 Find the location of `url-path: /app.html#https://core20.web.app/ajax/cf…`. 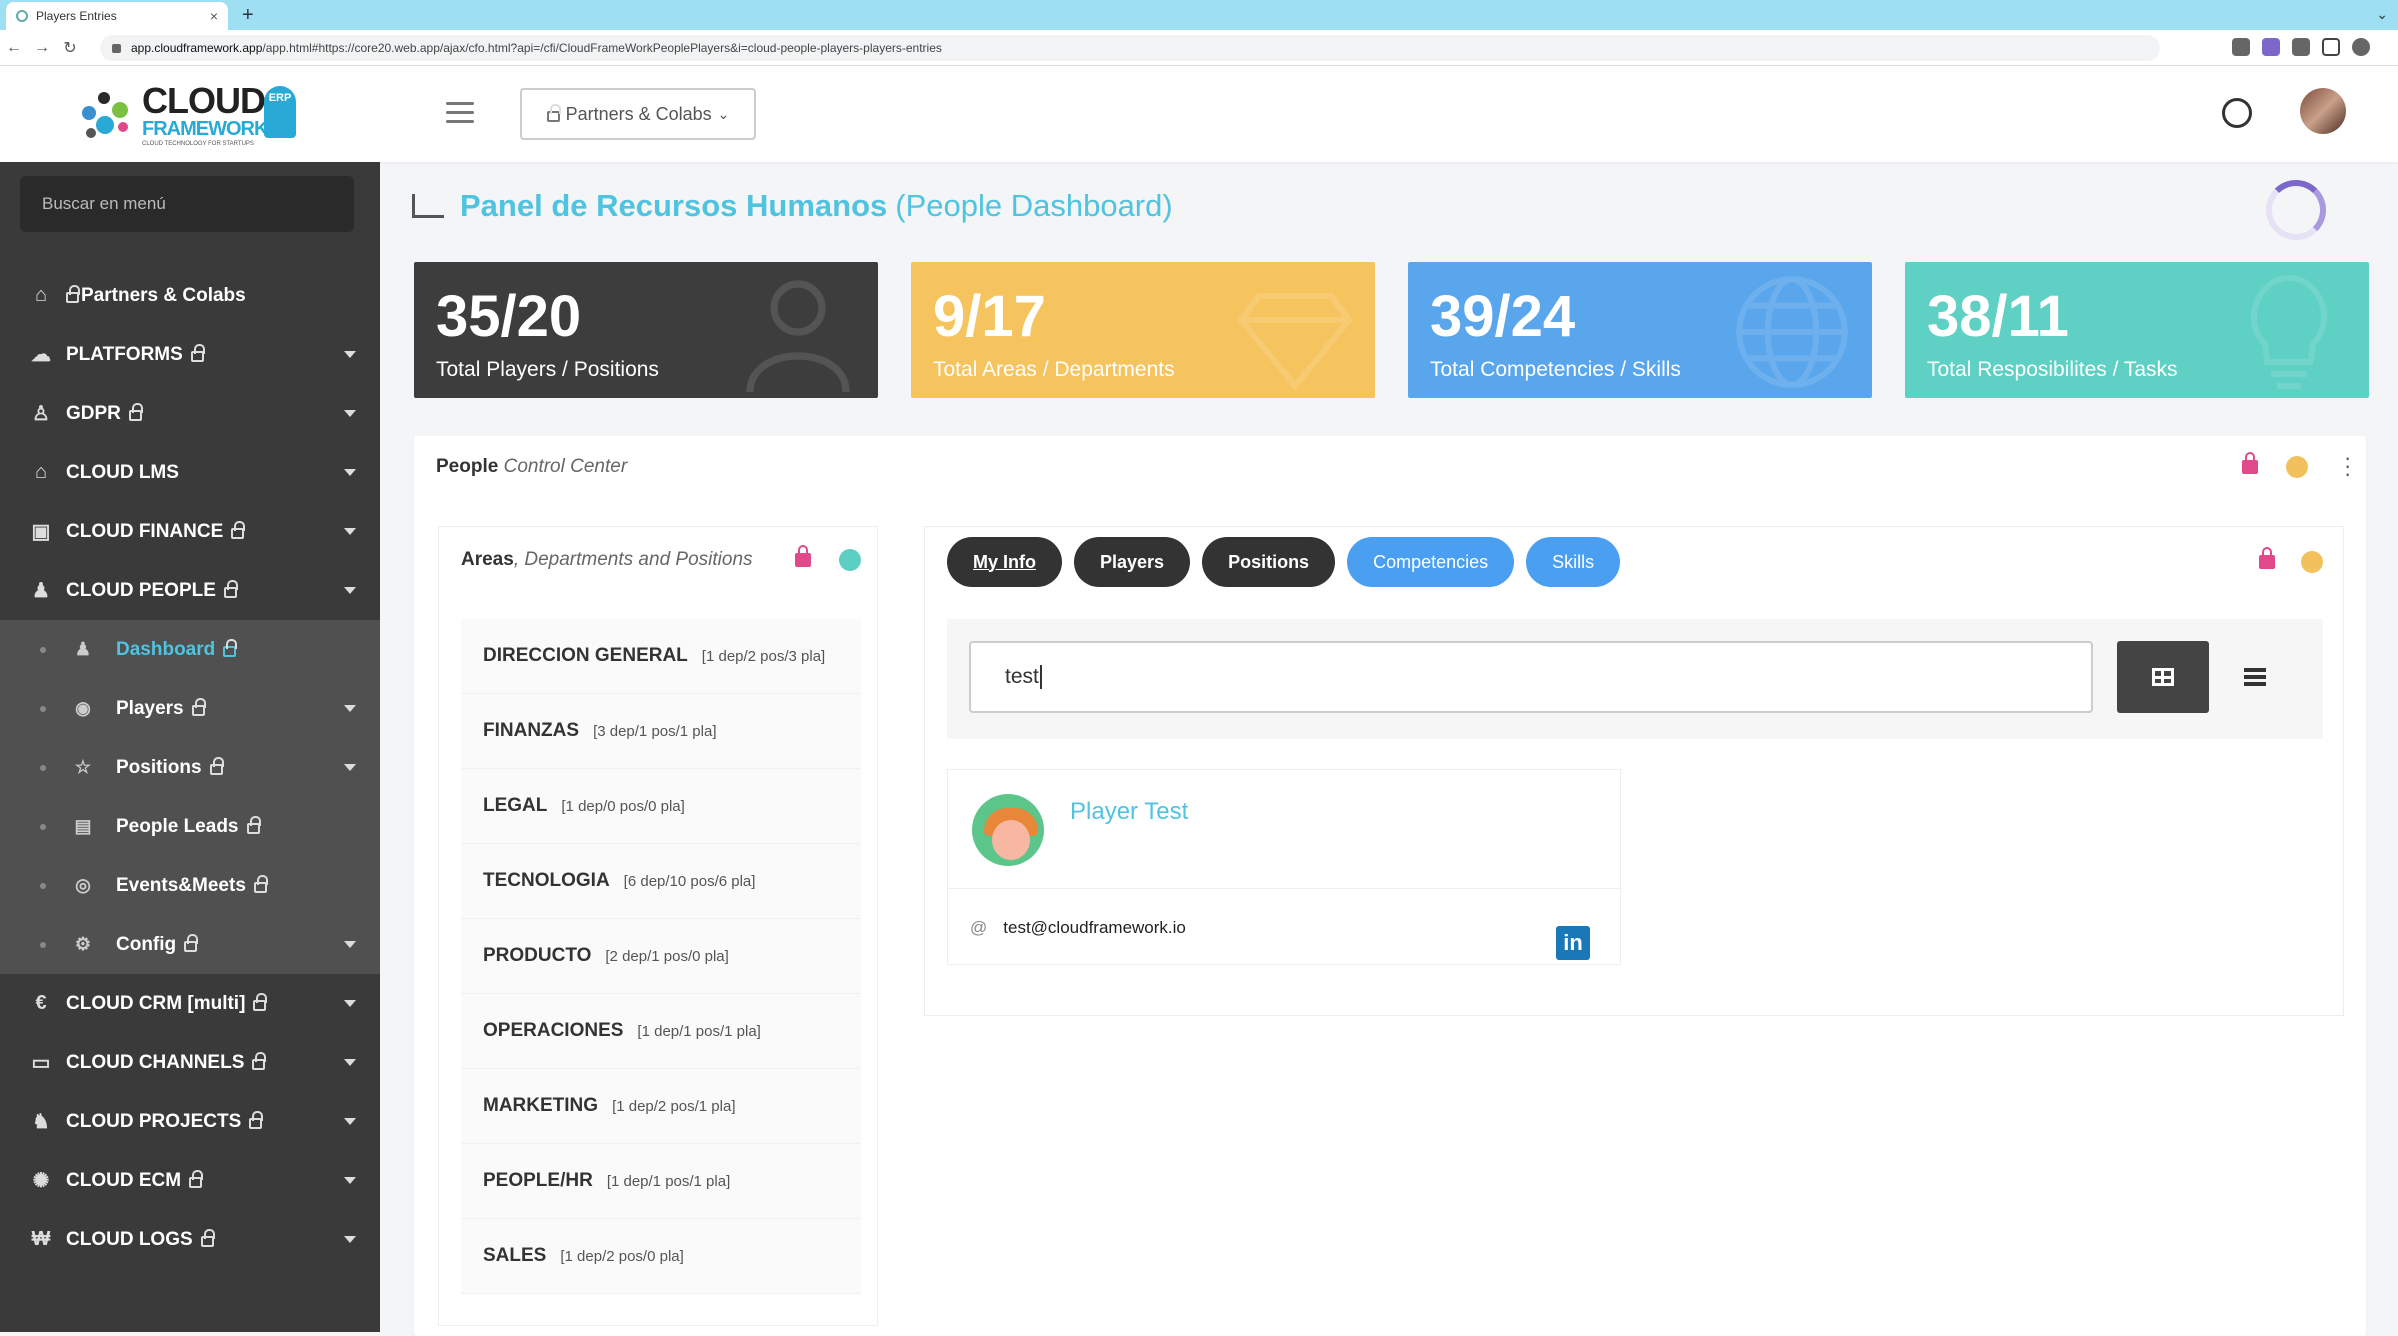

url-path: /app.html#https://core20.web.app/ajax/cf… is located at coordinates (602, 48).